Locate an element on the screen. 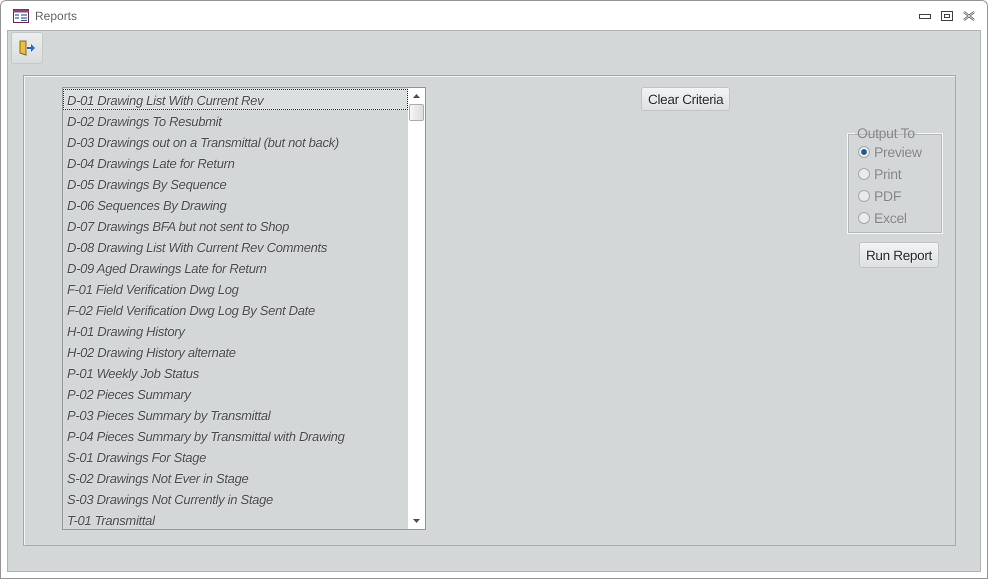  report-item: F-01 Field Verification Dwg Log is located at coordinates (235, 288).